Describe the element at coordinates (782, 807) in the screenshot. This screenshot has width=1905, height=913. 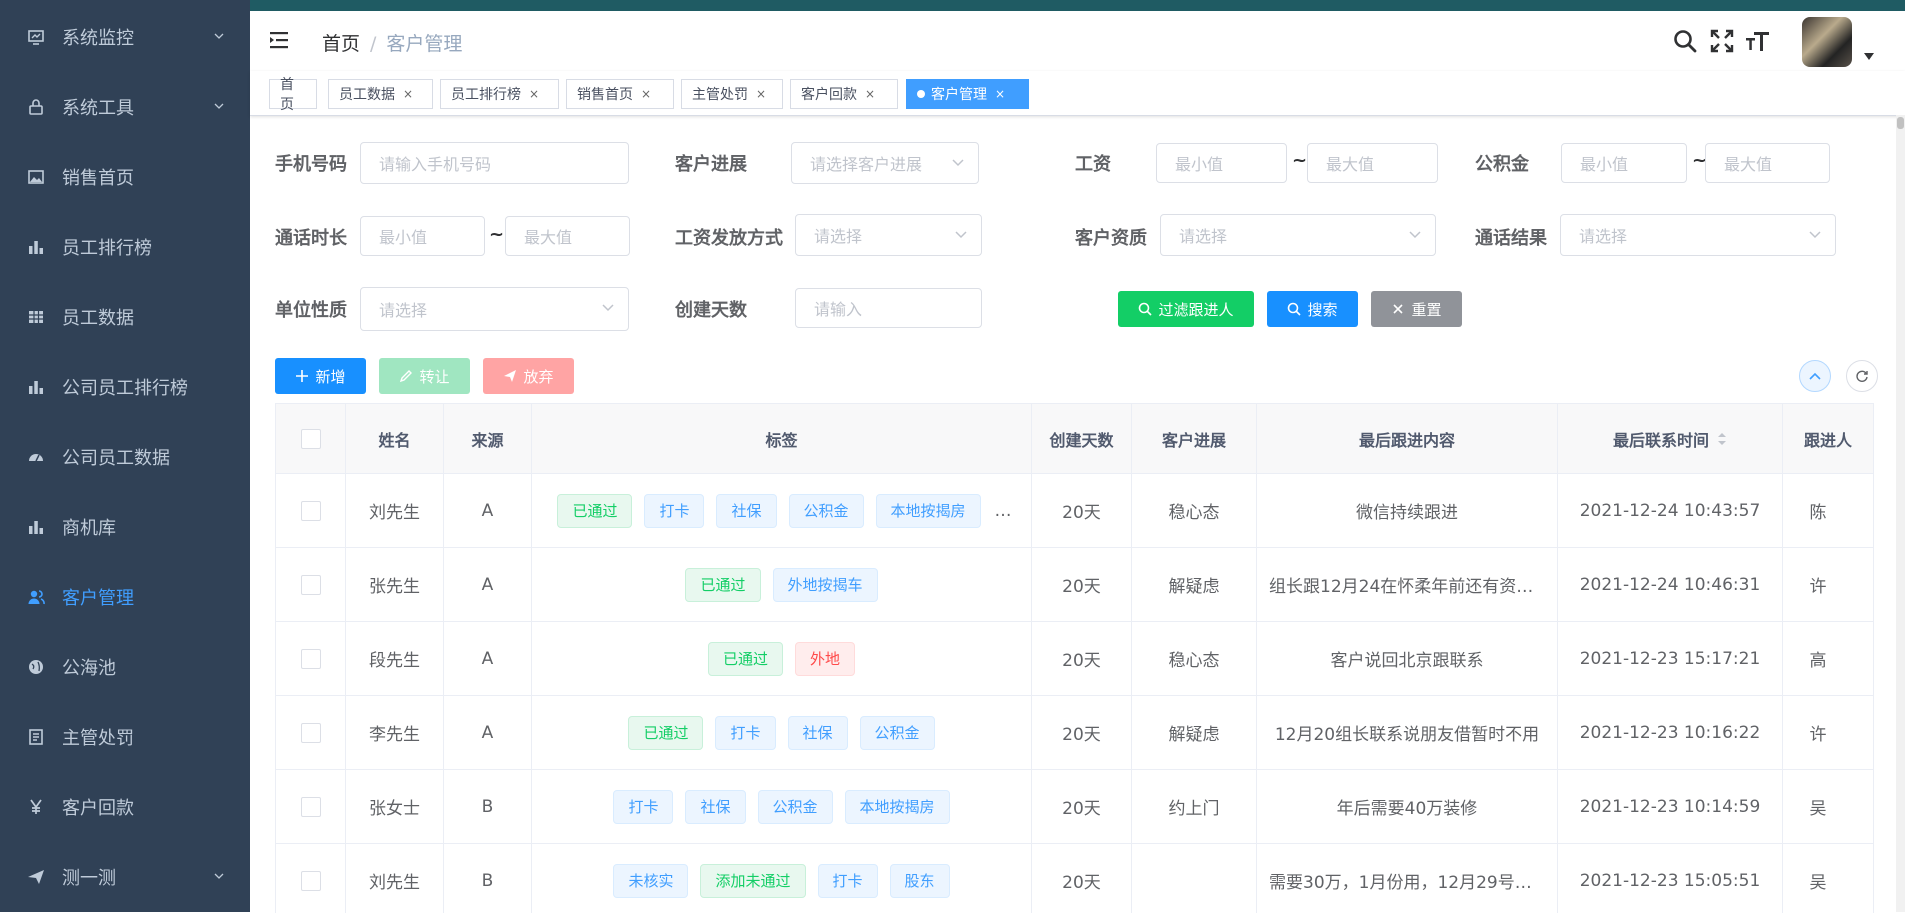
I see `cell-tags: 打卡 社保 公积金 本地按揭房` at that location.